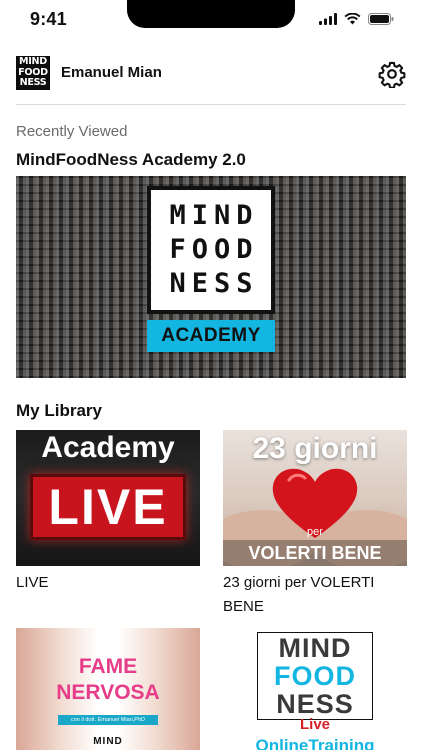 The width and height of the screenshot is (422, 750). I want to click on hero-logo-line: MIND, so click(214, 215).